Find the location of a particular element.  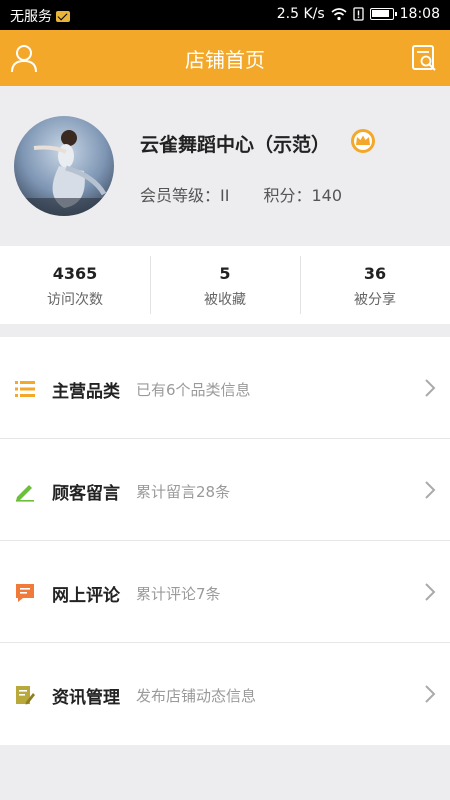

member-info: 会员等级：II 积分：140 is located at coordinates (241, 194).